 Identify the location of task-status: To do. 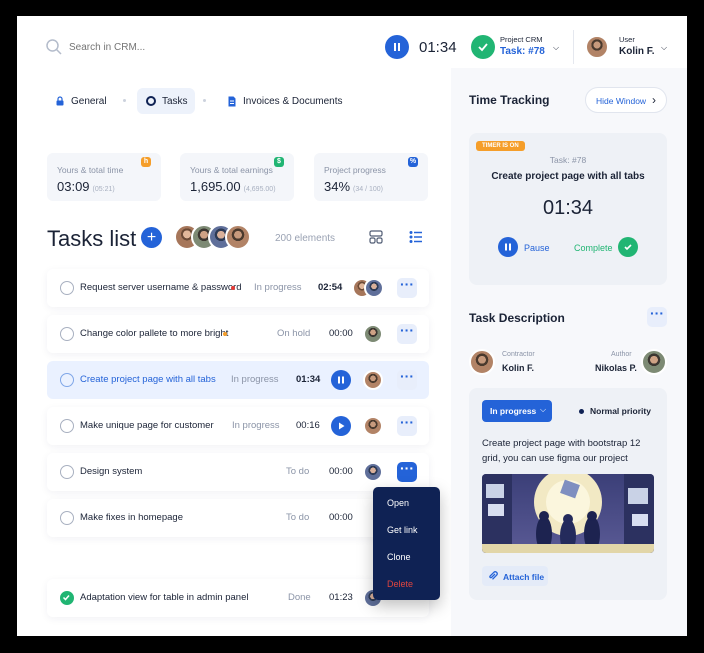
(298, 517).